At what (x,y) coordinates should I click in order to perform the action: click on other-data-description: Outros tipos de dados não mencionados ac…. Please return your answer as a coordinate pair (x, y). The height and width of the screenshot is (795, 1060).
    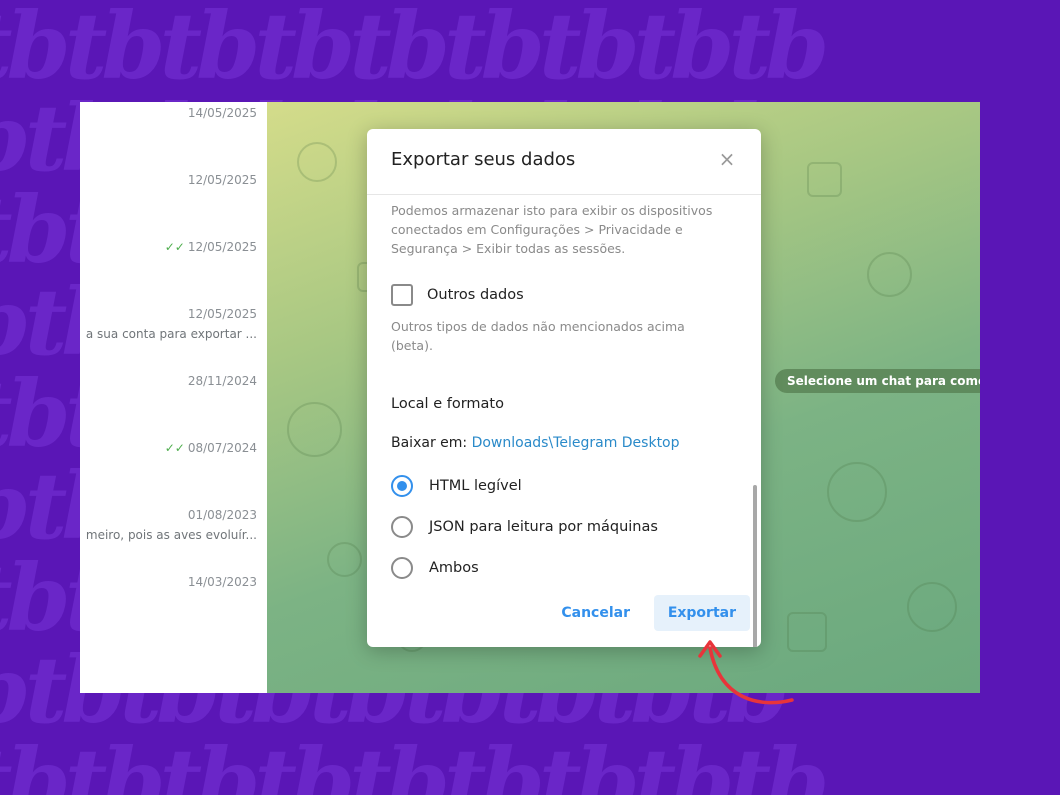
    Looking at the image, I should click on (538, 336).